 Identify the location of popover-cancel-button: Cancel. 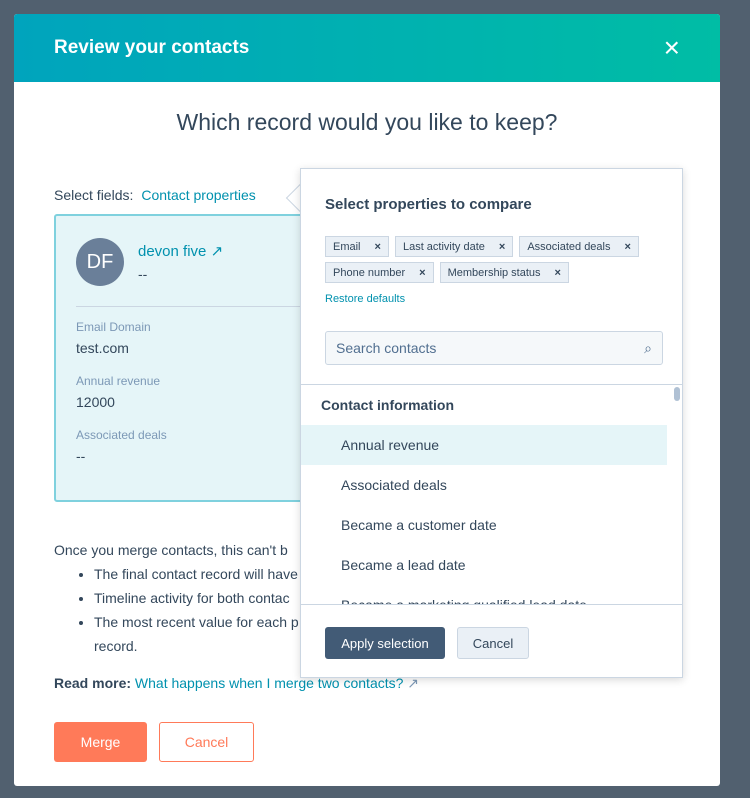
(493, 643).